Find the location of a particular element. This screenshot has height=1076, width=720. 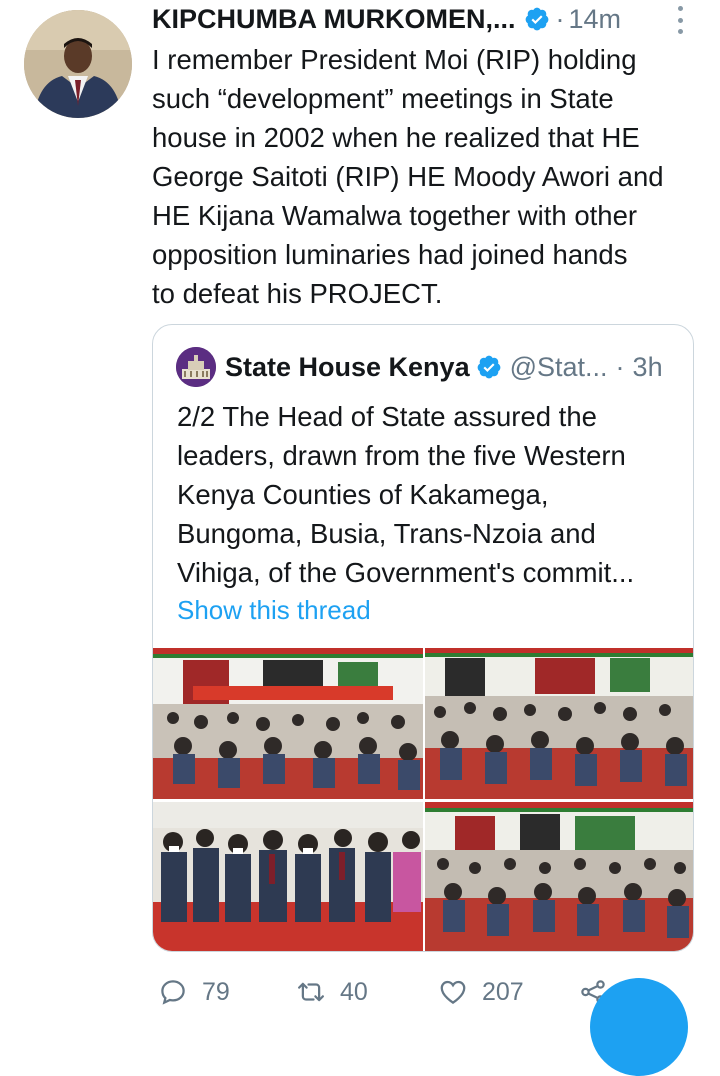

quoted-time: 3h is located at coordinates (647, 366).